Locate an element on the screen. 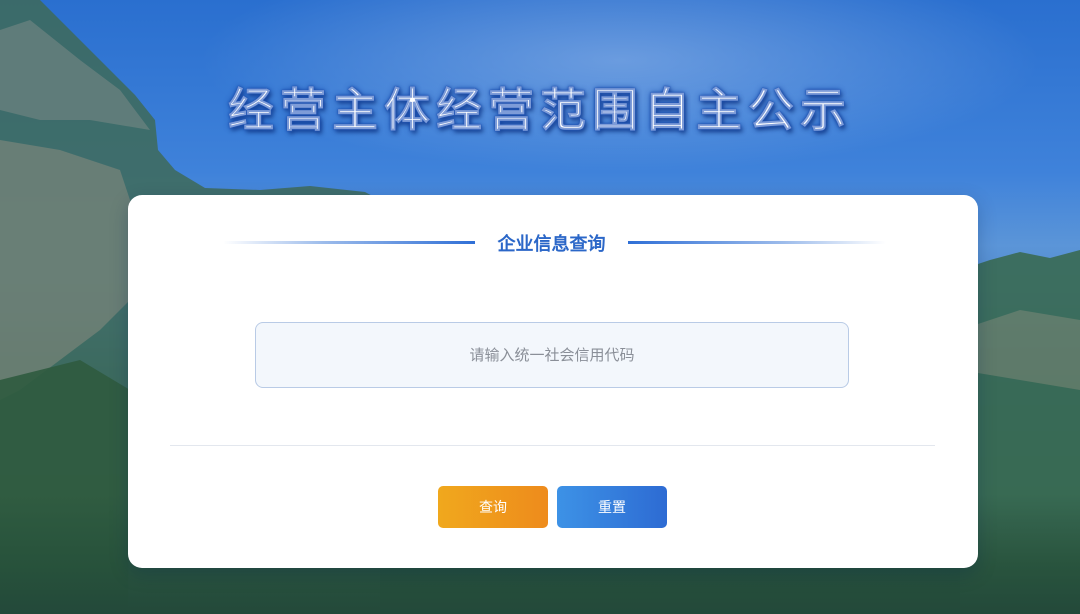 This screenshot has height=614, width=1080. section-header: 企业信息查询 is located at coordinates (553, 246).